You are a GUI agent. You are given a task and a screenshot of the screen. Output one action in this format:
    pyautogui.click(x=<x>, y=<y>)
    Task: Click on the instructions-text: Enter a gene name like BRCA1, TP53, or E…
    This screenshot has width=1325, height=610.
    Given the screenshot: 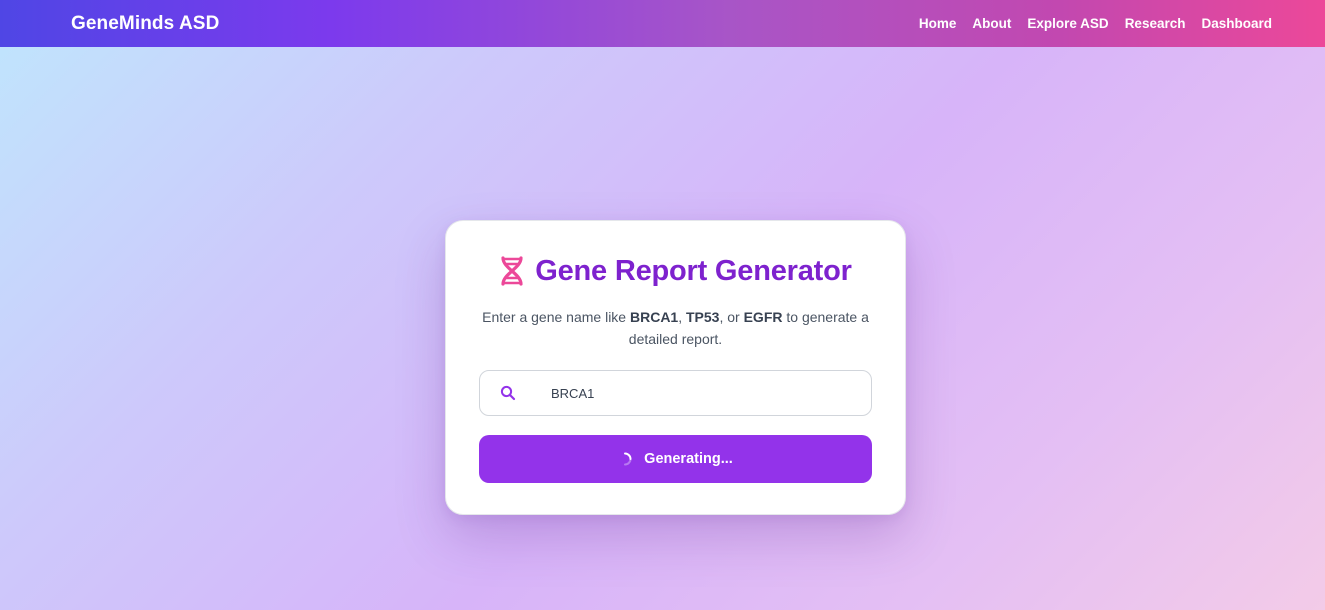 What is the action you would take?
    pyautogui.click(x=675, y=328)
    